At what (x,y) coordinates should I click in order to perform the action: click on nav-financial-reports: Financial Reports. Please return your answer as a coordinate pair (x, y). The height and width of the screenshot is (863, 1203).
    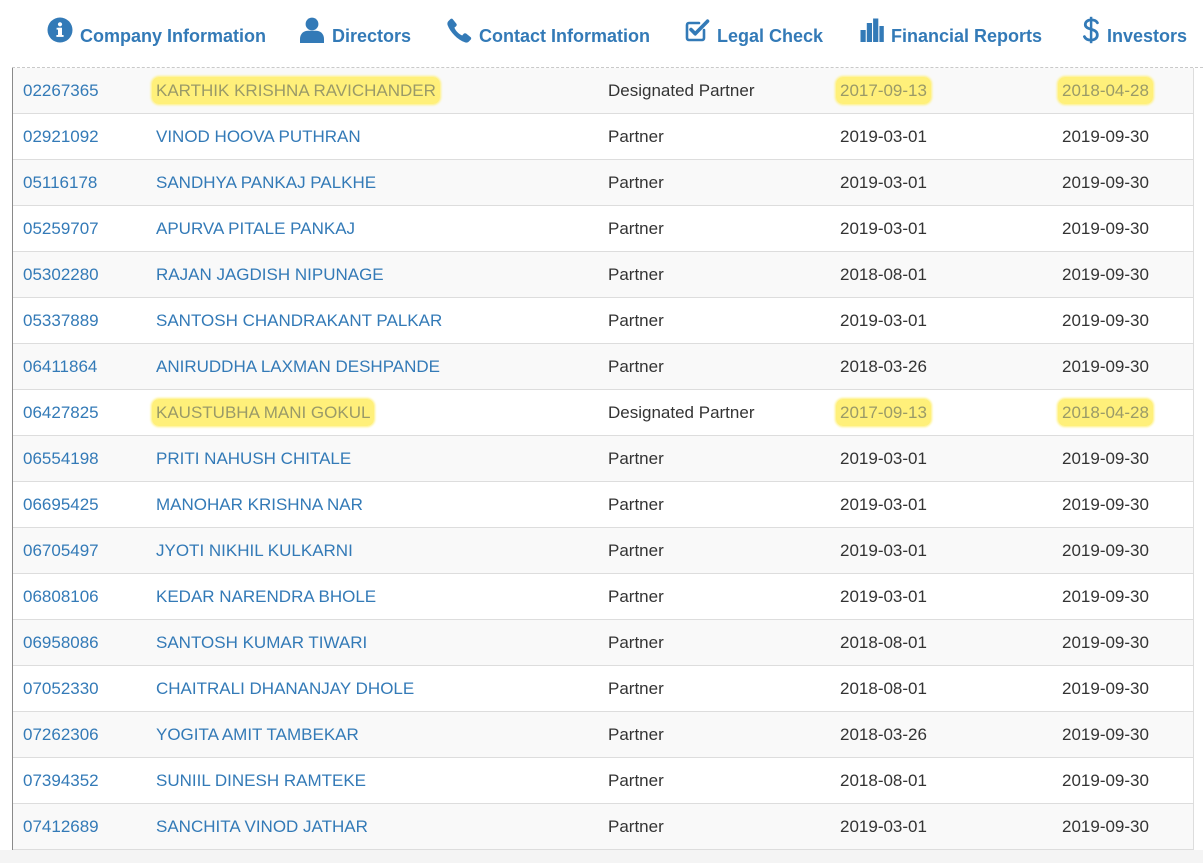
    Looking at the image, I should click on (951, 33).